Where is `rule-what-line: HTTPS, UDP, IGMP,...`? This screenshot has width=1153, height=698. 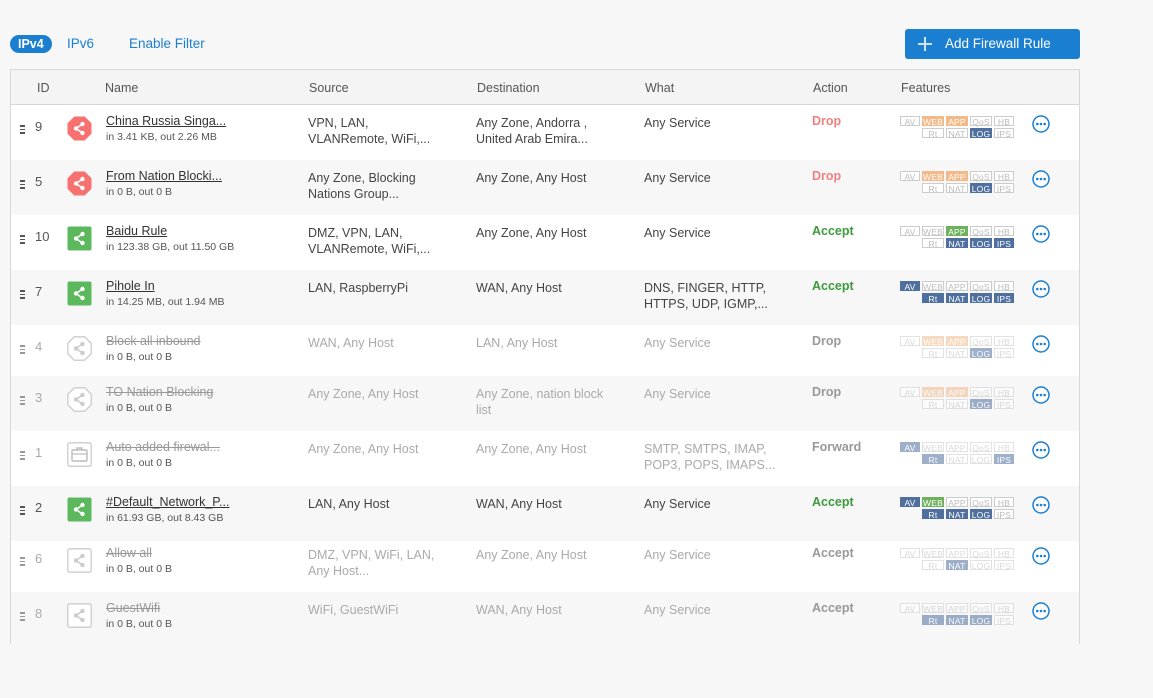 rule-what-line: HTTPS, UDP, IGMP,... is located at coordinates (706, 304).